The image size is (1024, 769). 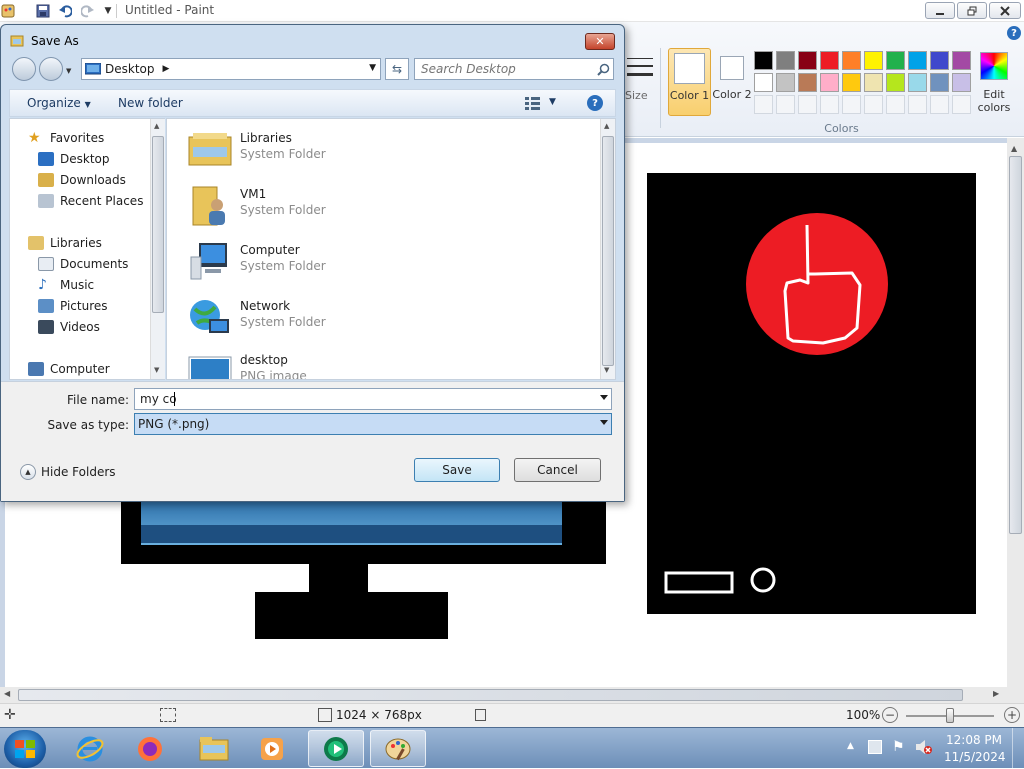 I want to click on address-dropdown-icon: ▼, so click(x=372, y=68).